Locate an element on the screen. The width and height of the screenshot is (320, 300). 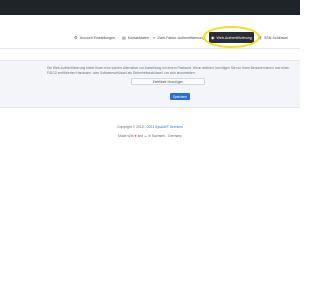
tab-two-factor-auth: ◐ Zwei-Faktor-Authentifizierung is located at coordinates (178, 37).